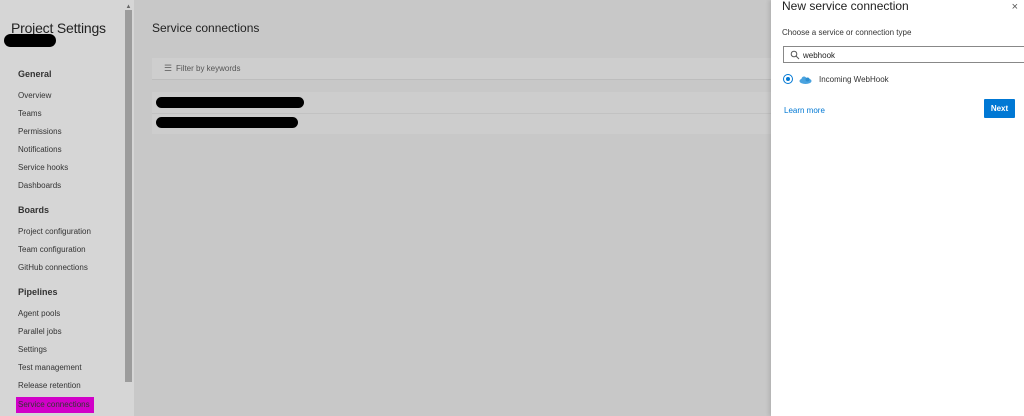 This screenshot has height=416, width=1024. Describe the element at coordinates (847, 32) in the screenshot. I see `panel-subtitle: Choose a service or connection type` at that location.